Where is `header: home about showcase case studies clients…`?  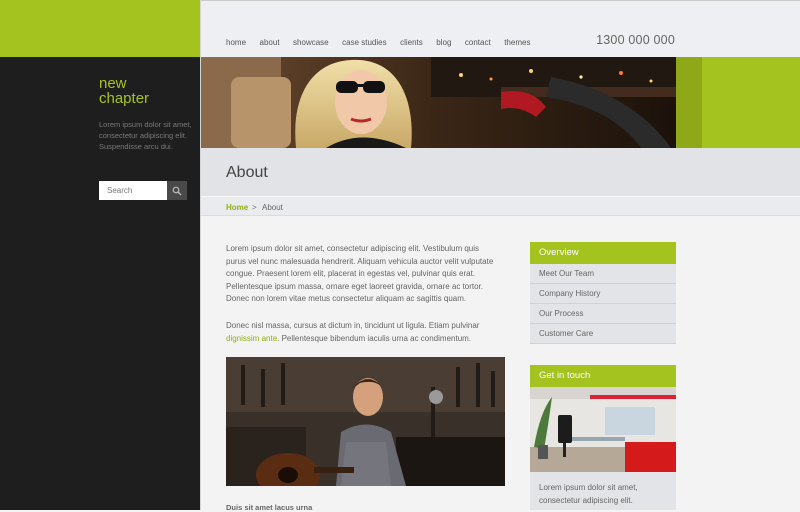
header: home about showcase case studies clients… is located at coordinates (500, 28).